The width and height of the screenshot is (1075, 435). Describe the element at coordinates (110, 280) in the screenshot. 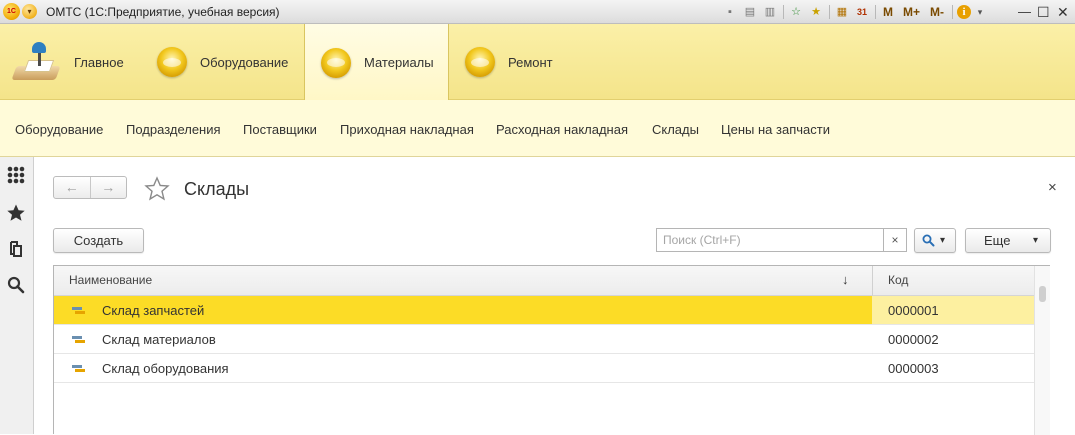

I see `column-header-name: Наименование` at that location.